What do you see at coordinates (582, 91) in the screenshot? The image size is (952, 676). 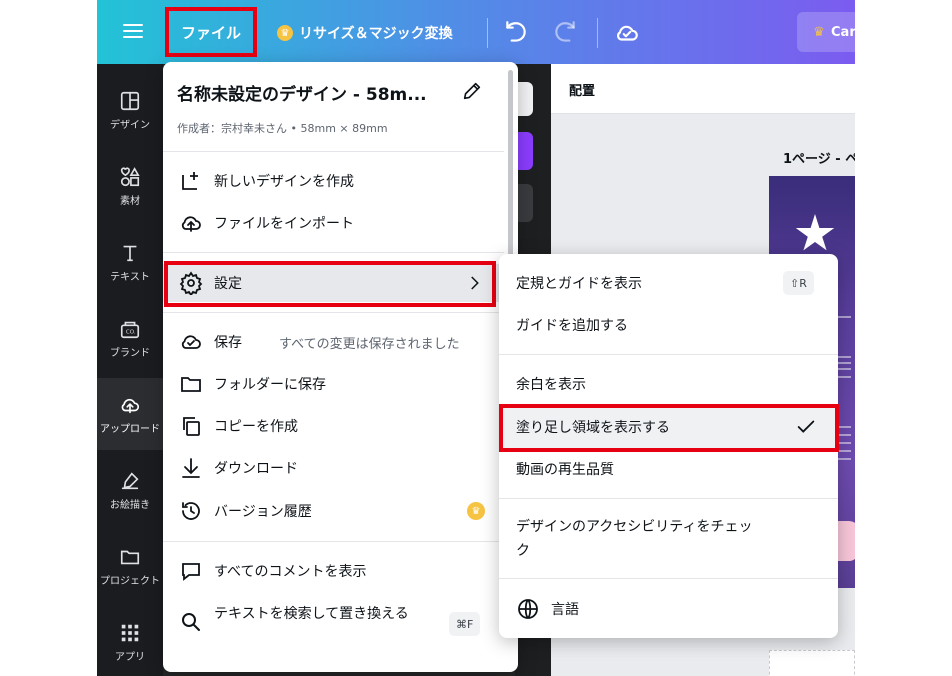 I see `position-panel-title: 配置` at bounding box center [582, 91].